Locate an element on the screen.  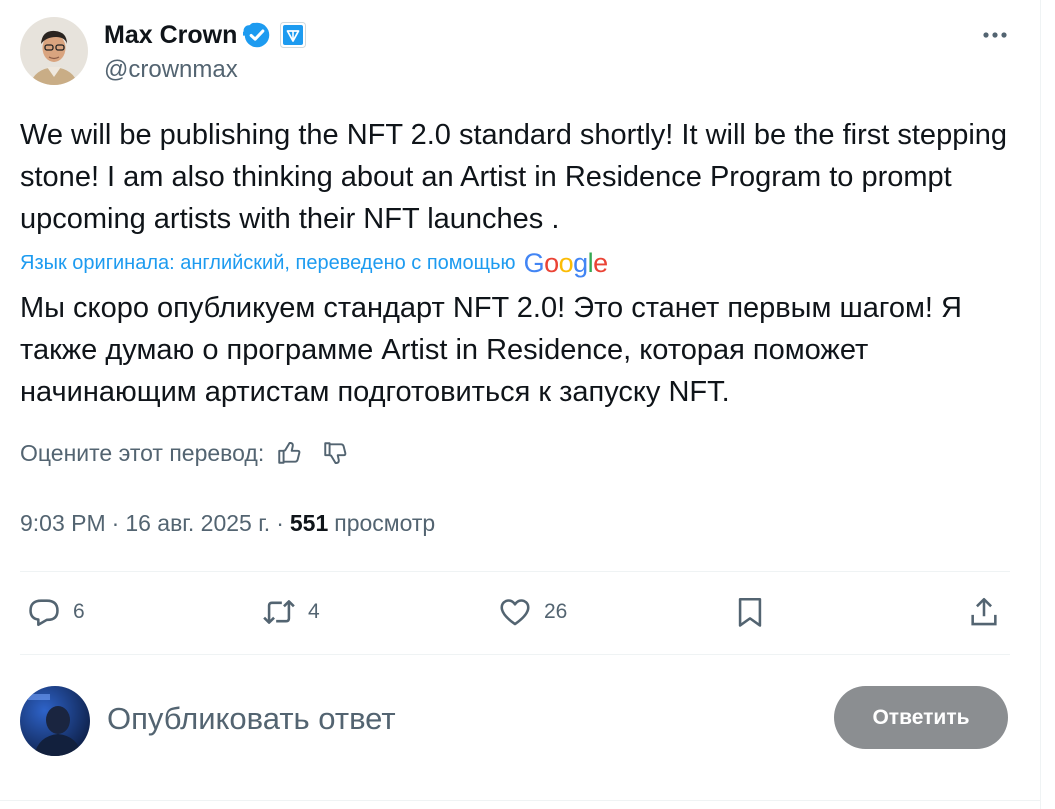
rate-translation-row: Оцените этот перевод: is located at coordinates (184, 453).